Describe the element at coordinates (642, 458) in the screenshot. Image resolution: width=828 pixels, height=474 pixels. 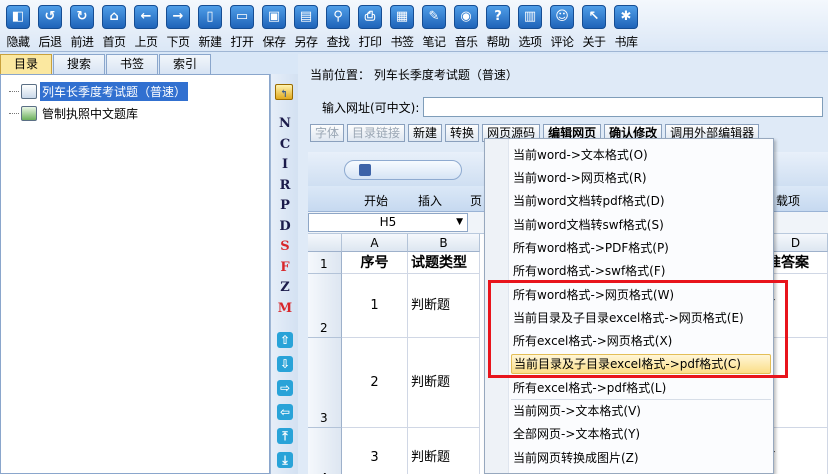
I see `menu-item-13: 当前网页转换成图片(Z)` at that location.